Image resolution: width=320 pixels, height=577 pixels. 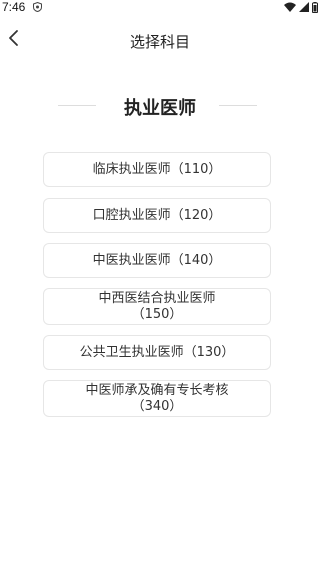 I want to click on section-title: 执业医师, so click(x=160, y=108).